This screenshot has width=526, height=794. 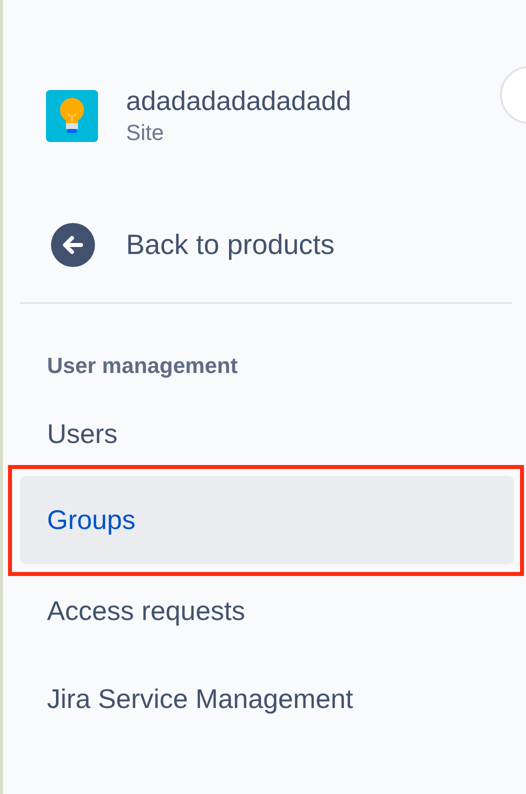 I want to click on nav-item: Jira Service Management, so click(x=266, y=699).